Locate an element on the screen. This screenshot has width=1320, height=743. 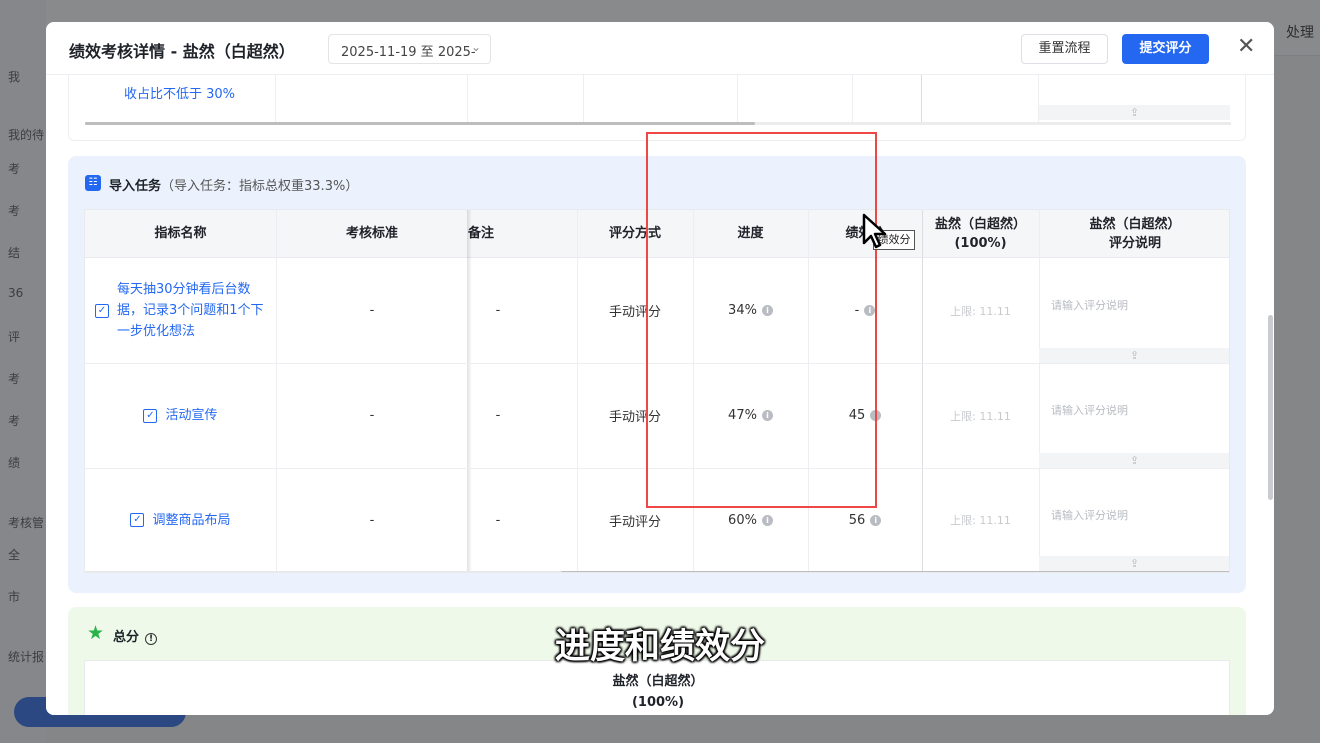
modal-title: 绩效考核详情 - 盐然（白超然） is located at coordinates (182, 51).